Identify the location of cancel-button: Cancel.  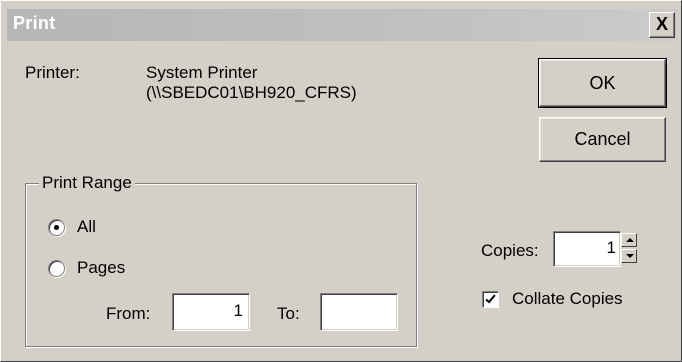
(602, 139).